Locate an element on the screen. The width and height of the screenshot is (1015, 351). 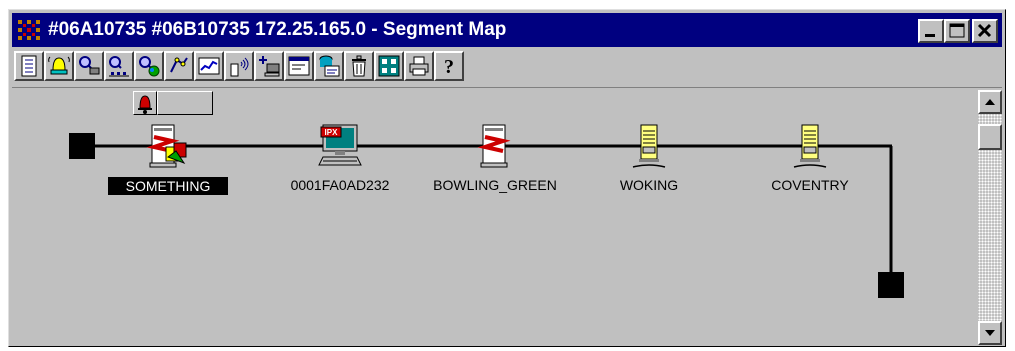
print-icon is located at coordinates (419, 66).